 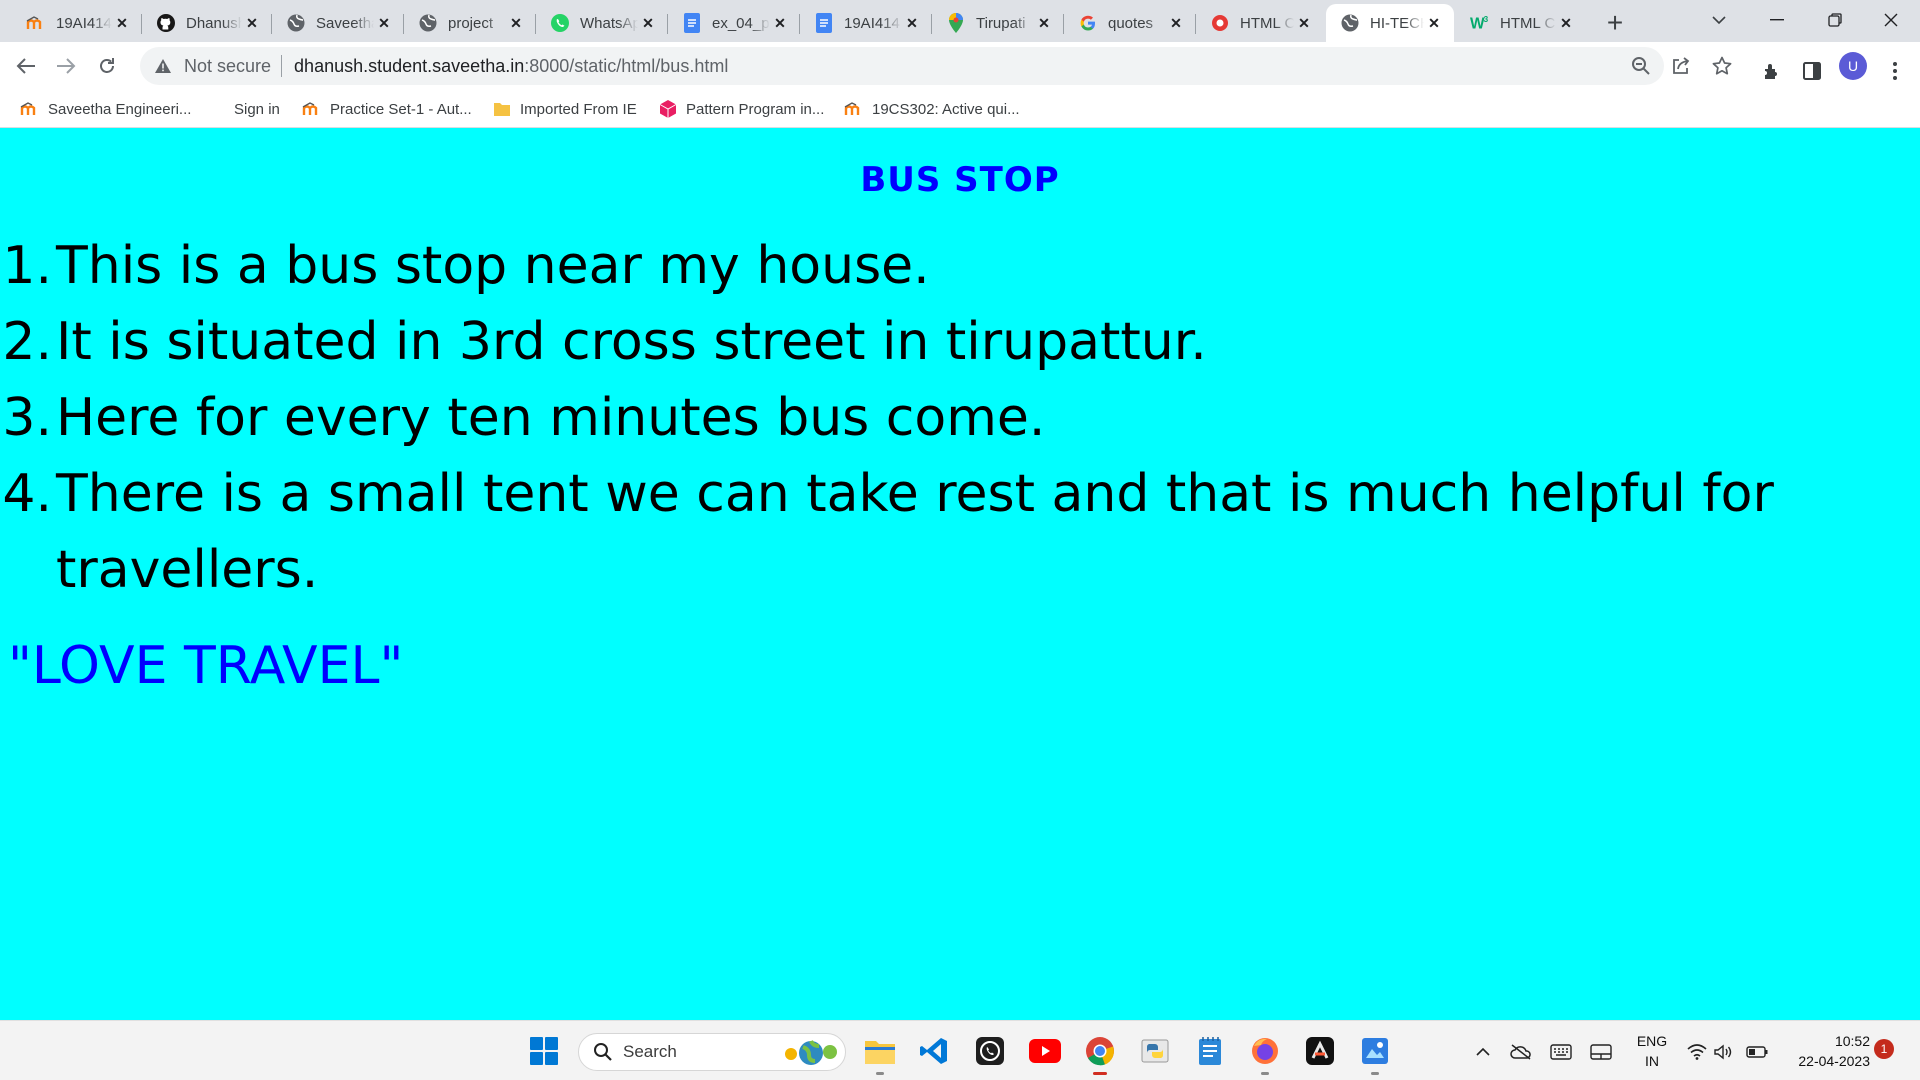 What do you see at coordinates (1895, 71) in the screenshot?
I see `menu-icon` at bounding box center [1895, 71].